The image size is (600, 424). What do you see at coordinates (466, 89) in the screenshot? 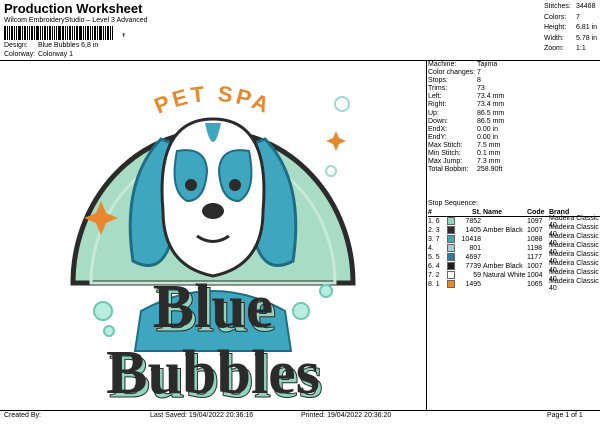
I see `machine-info-row: Trims: 73` at bounding box center [466, 89].